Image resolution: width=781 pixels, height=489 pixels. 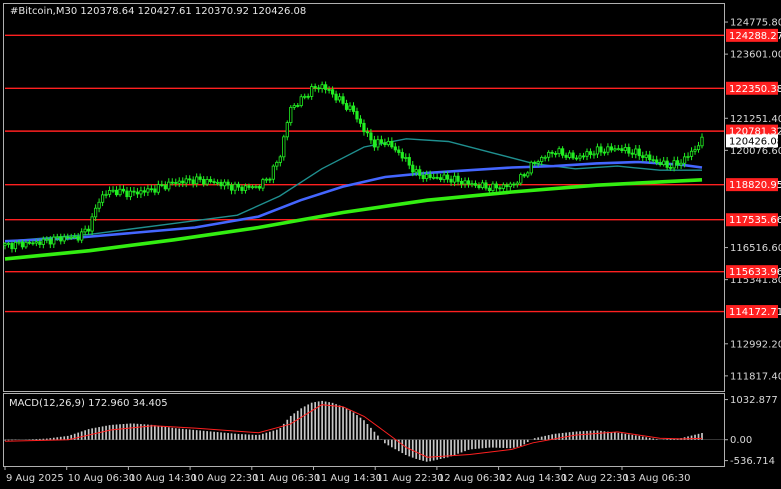 I want to click on time-axis-label: 12 Aug 22:30, so click(x=594, y=478).